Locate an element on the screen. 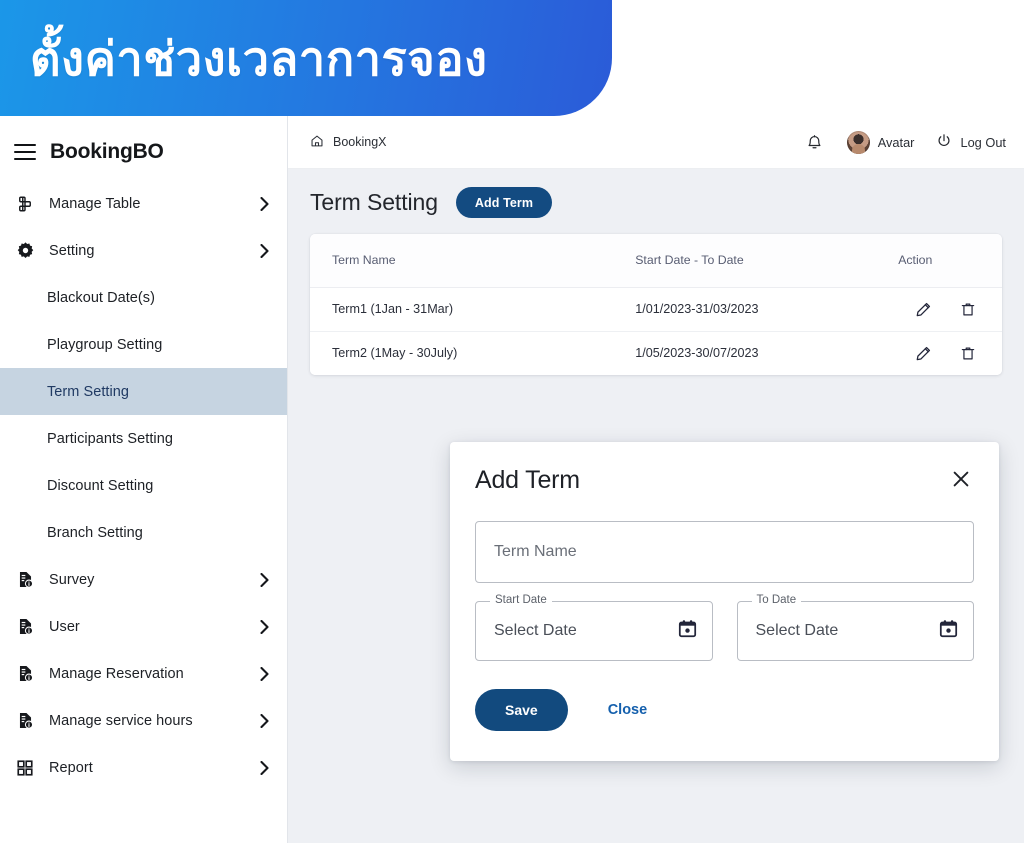  modal-header: Add Term is located at coordinates (724, 480).